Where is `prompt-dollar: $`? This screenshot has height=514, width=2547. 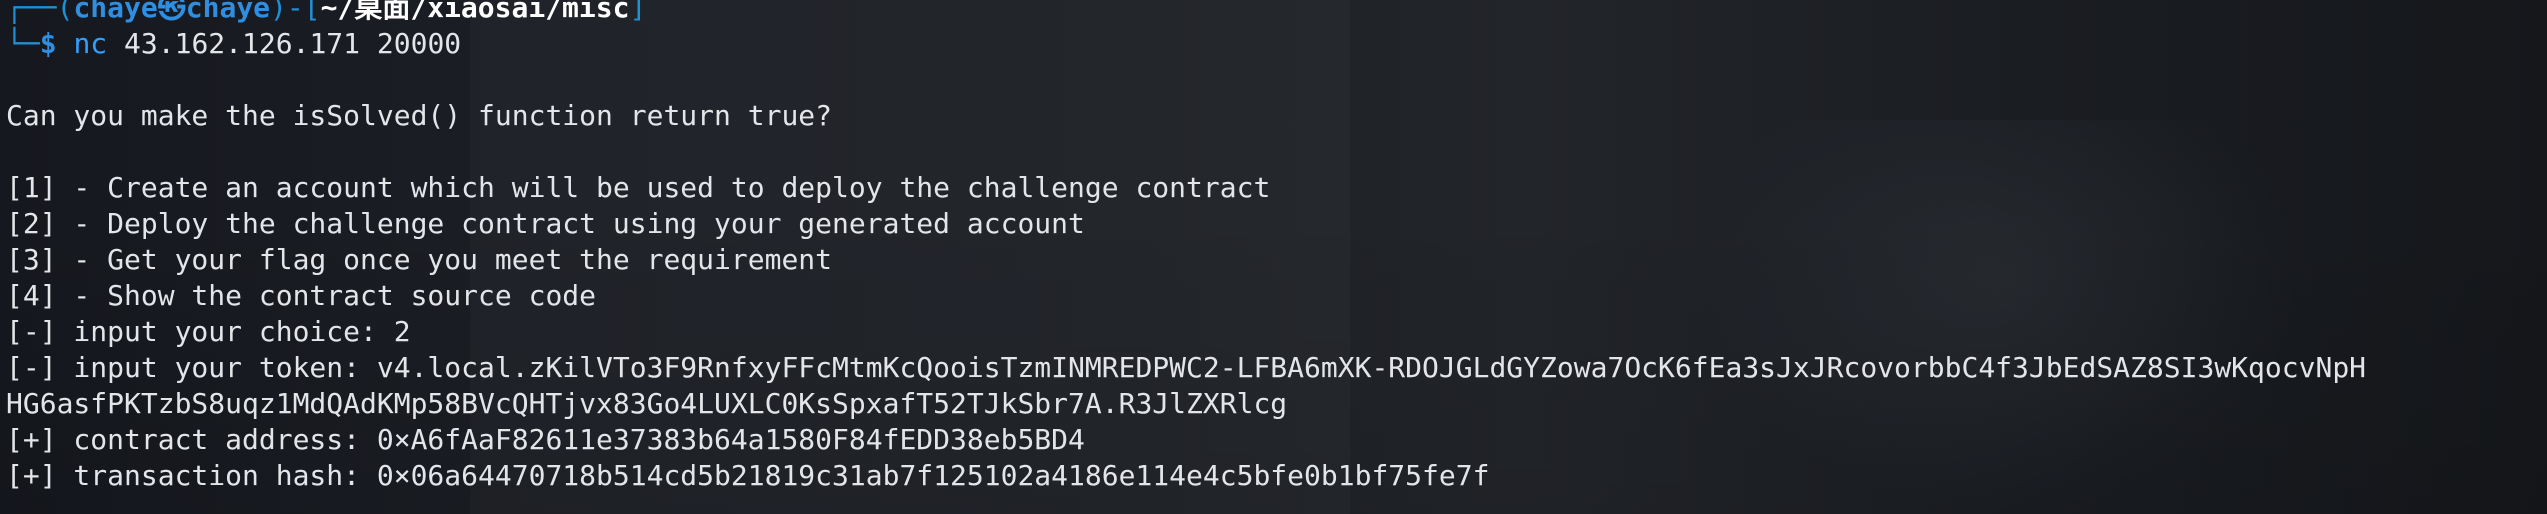 prompt-dollar: $ is located at coordinates (48, 43).